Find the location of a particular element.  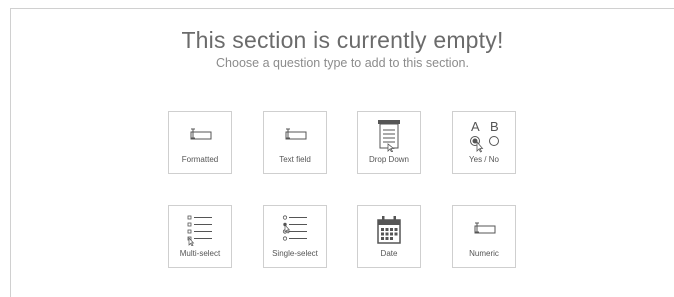

question-type-multi-select: Multi-select is located at coordinates (200, 236).